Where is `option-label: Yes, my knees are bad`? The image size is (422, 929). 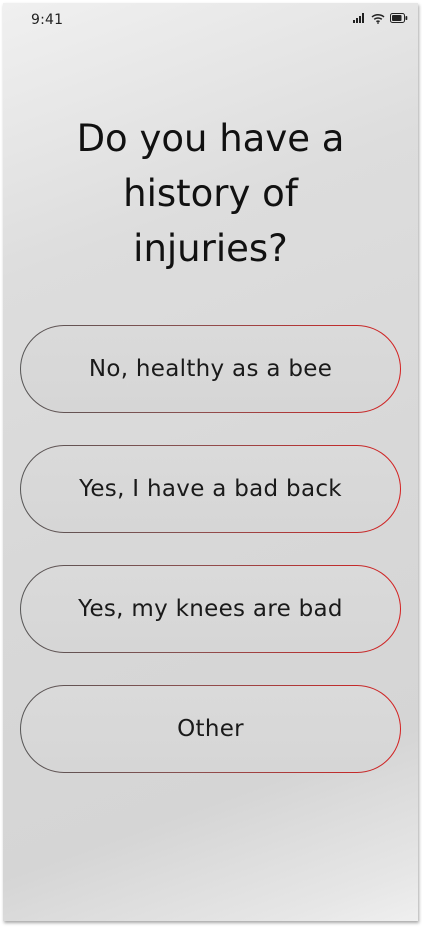 option-label: Yes, my knees are bad is located at coordinates (210, 609).